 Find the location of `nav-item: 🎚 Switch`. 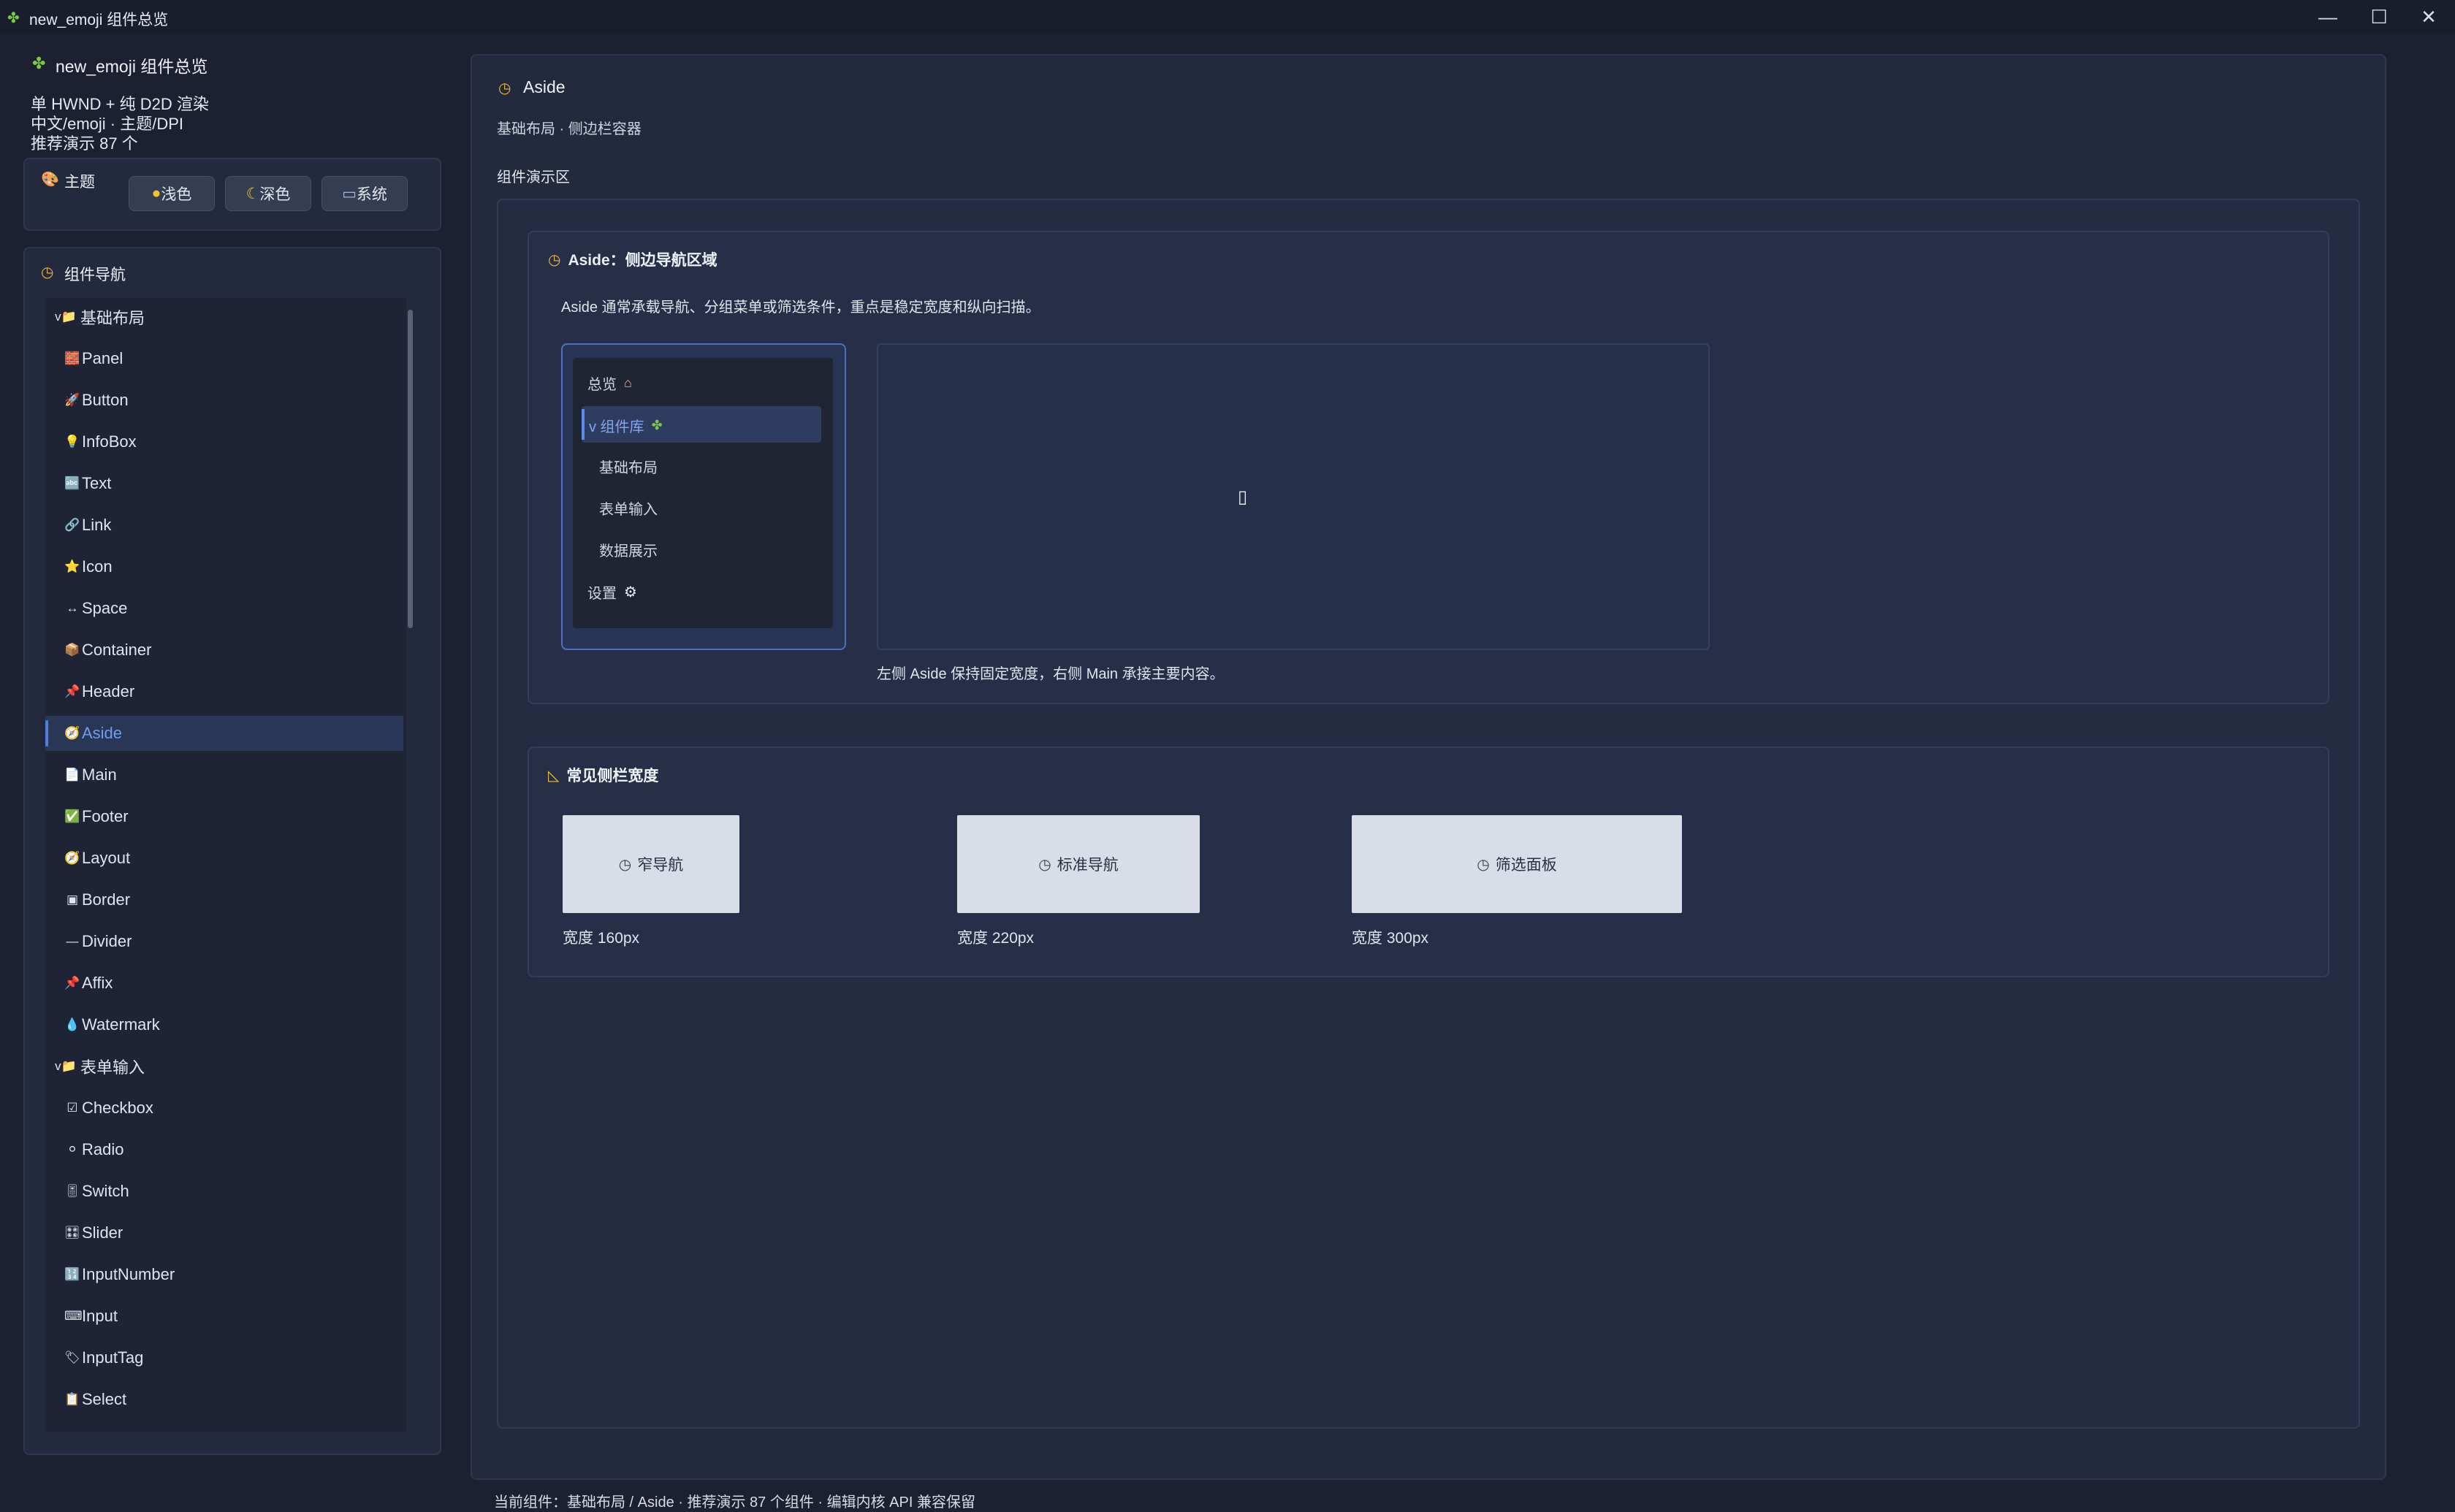

nav-item: 🎚 Switch is located at coordinates (224, 1191).